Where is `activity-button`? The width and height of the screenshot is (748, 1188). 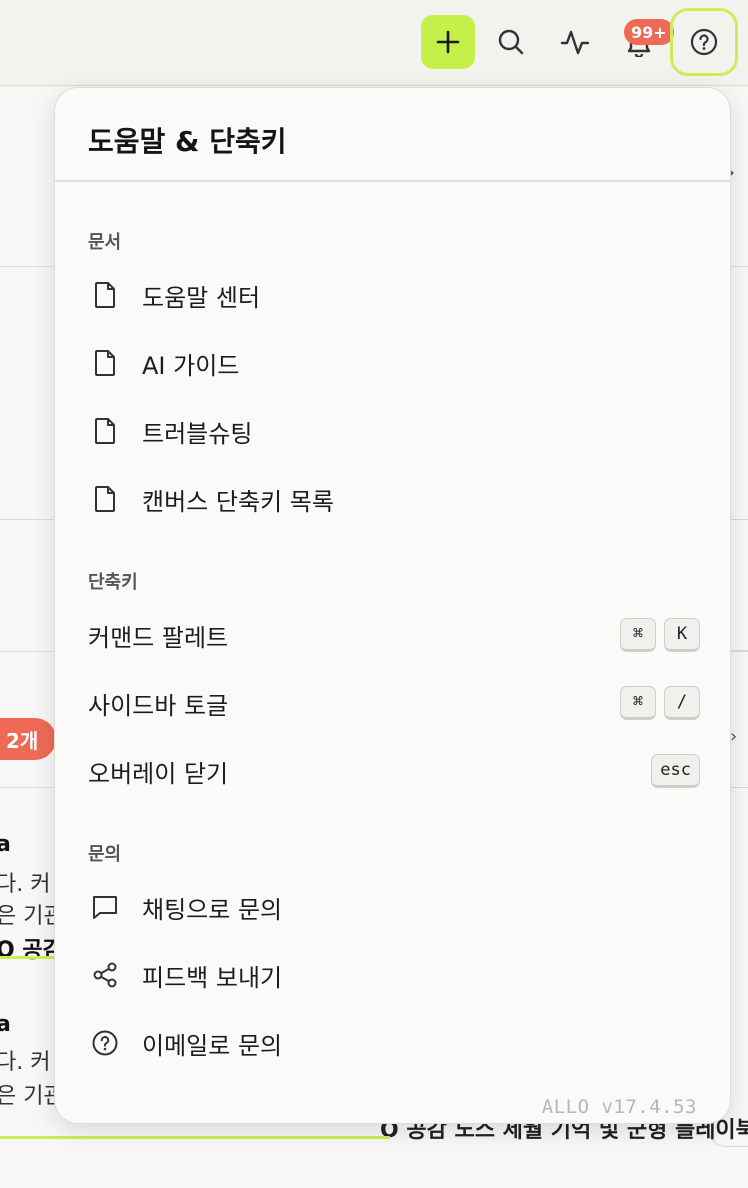
activity-button is located at coordinates (575, 42).